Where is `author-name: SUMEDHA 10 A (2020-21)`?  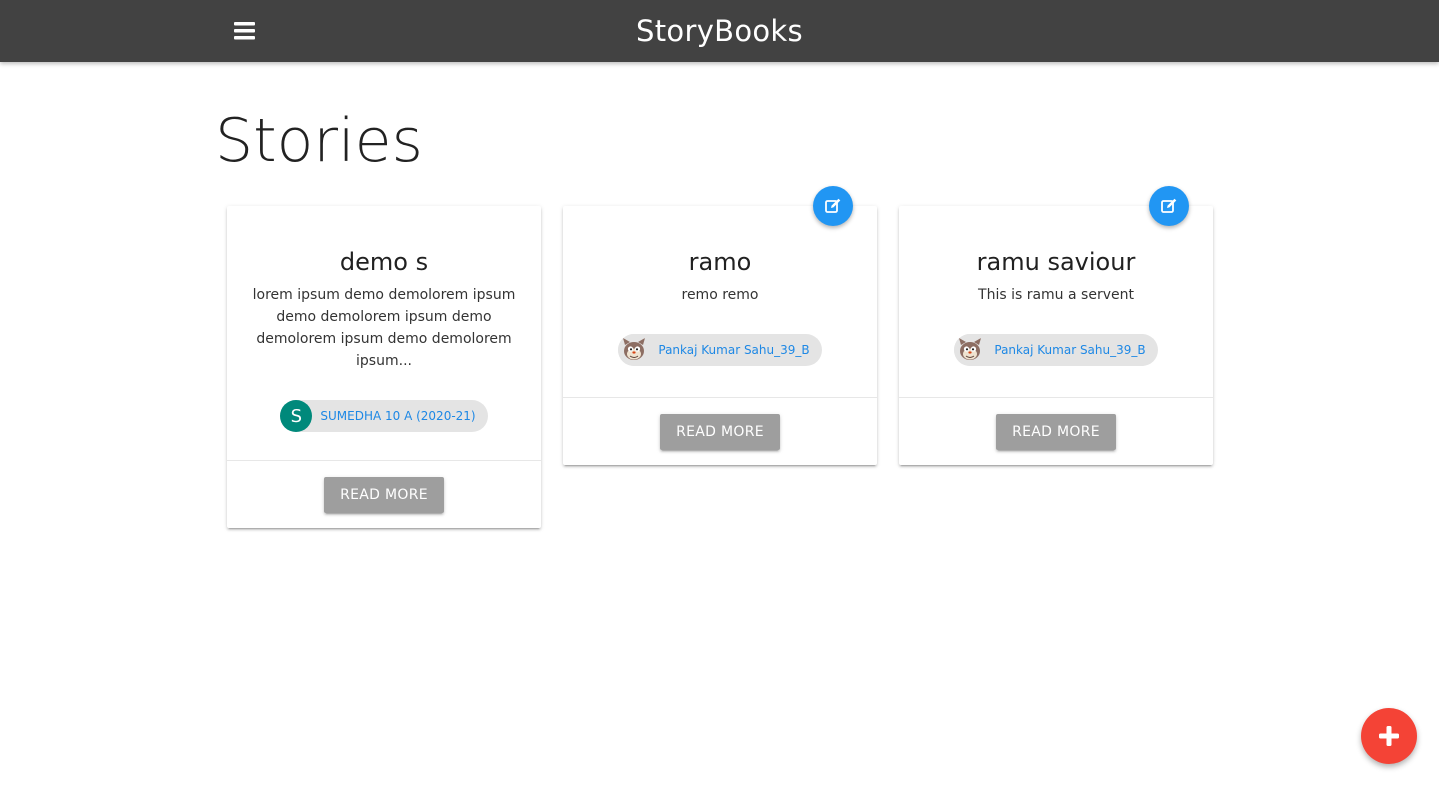 author-name: SUMEDHA 10 A (2020-21) is located at coordinates (398, 416).